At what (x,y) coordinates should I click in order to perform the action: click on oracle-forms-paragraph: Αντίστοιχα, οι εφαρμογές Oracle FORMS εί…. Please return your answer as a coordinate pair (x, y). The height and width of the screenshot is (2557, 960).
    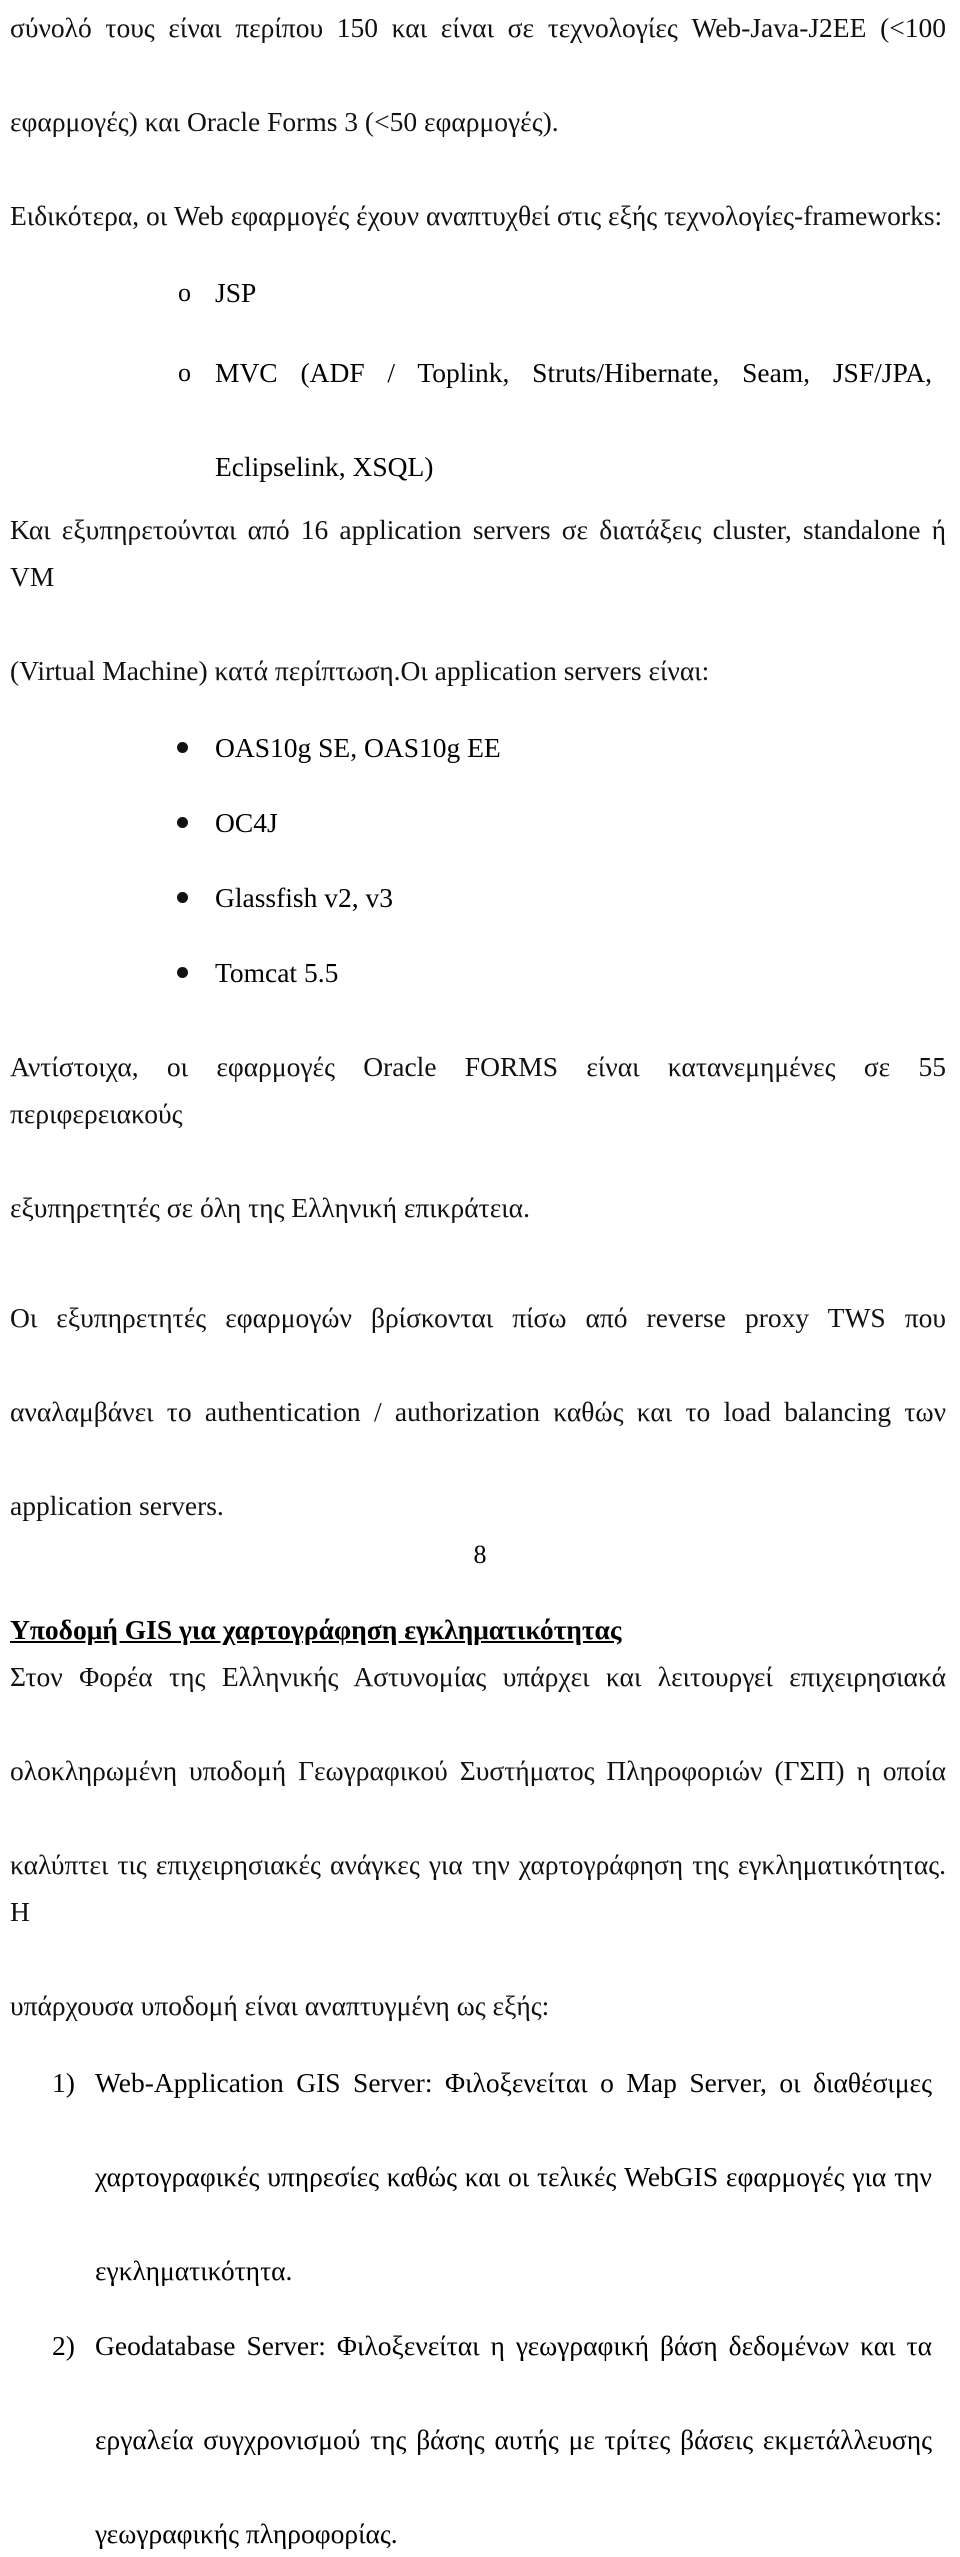
    Looking at the image, I should click on (478, 1137).